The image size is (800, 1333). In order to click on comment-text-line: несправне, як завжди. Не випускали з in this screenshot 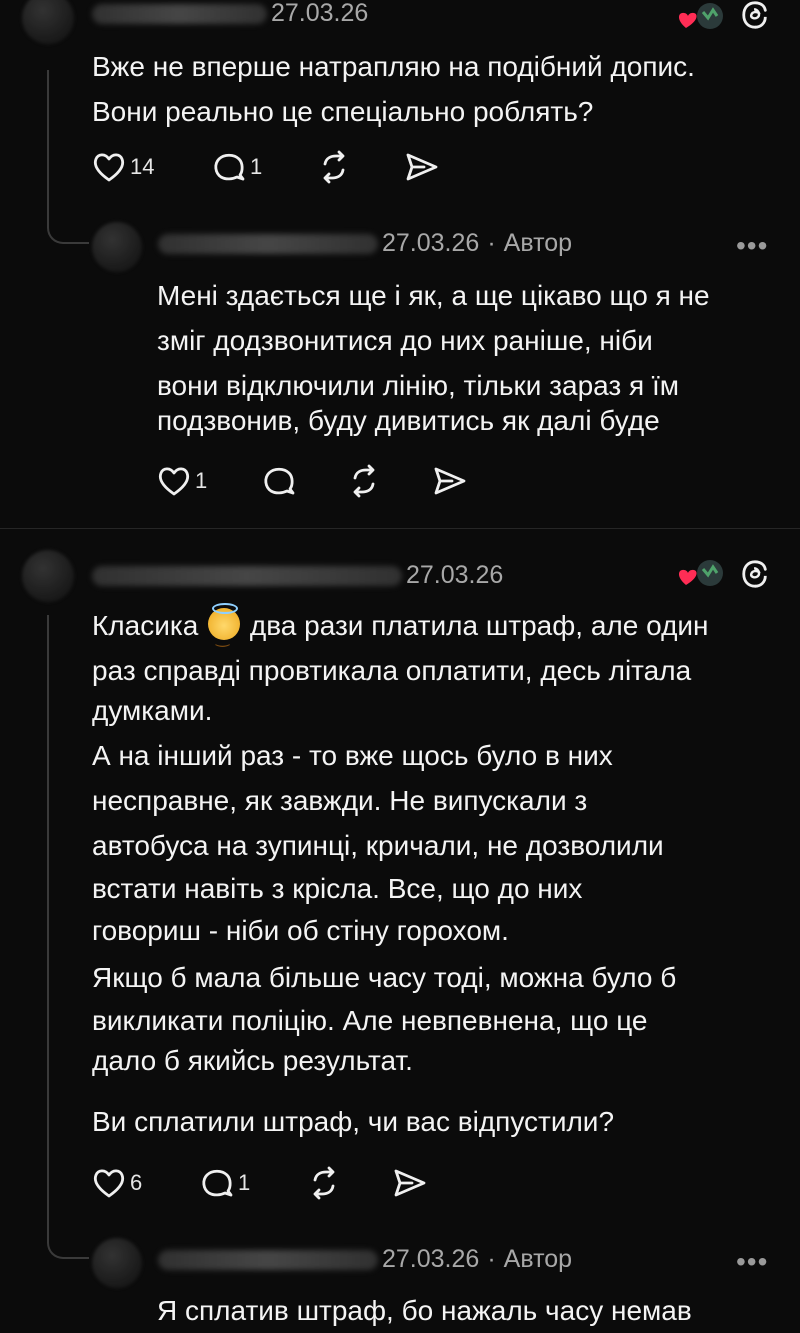, I will do `click(340, 800)`.